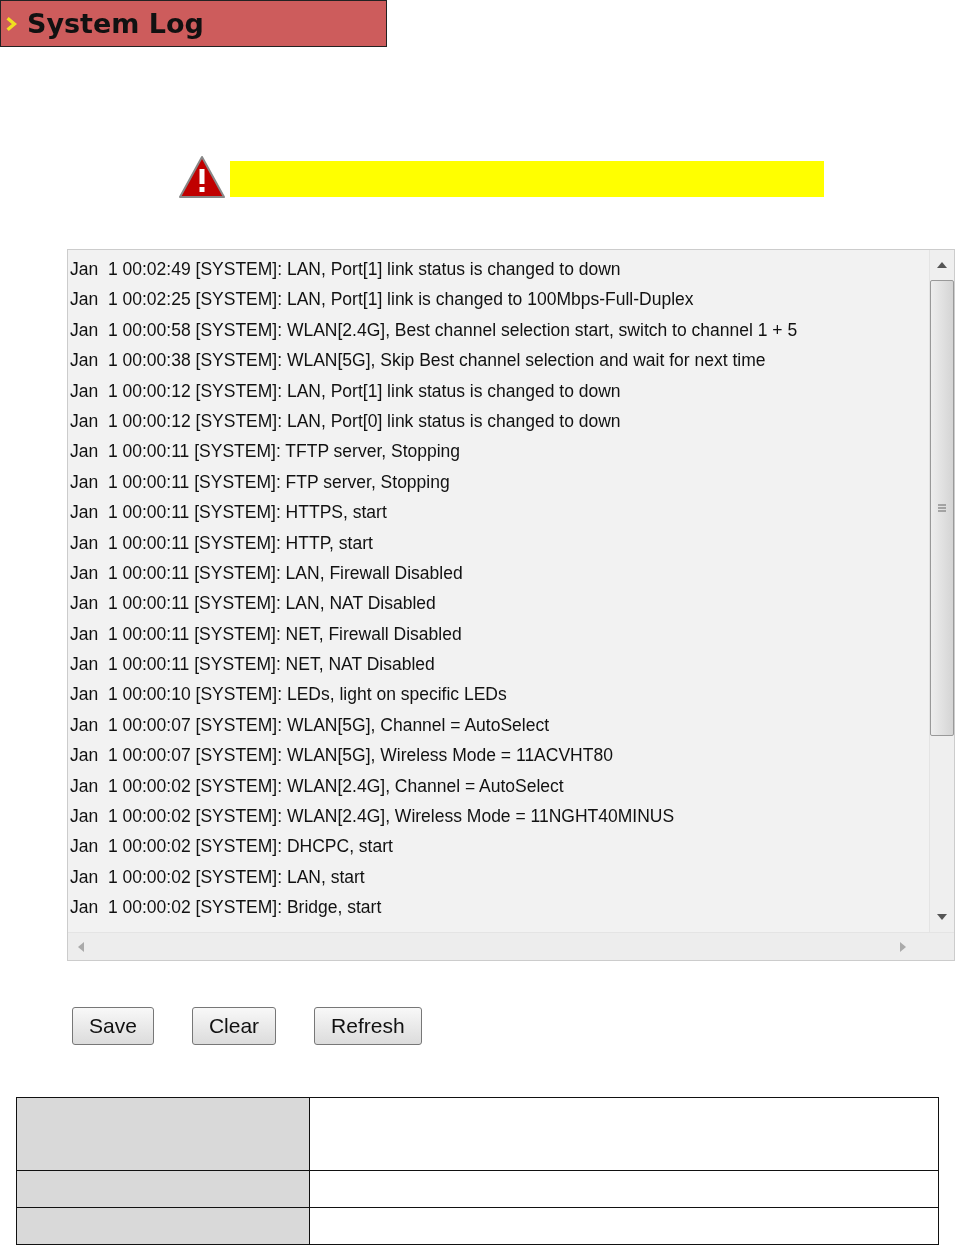 This screenshot has height=1245, width=966. Describe the element at coordinates (511, 946) in the screenshot. I see `horizontal-scrollbar` at that location.